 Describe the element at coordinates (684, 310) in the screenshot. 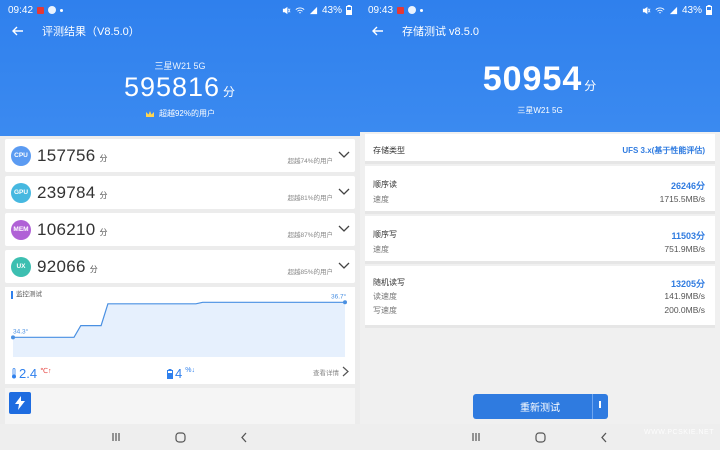

I see `random-write-speed: 200.0MB/s` at that location.